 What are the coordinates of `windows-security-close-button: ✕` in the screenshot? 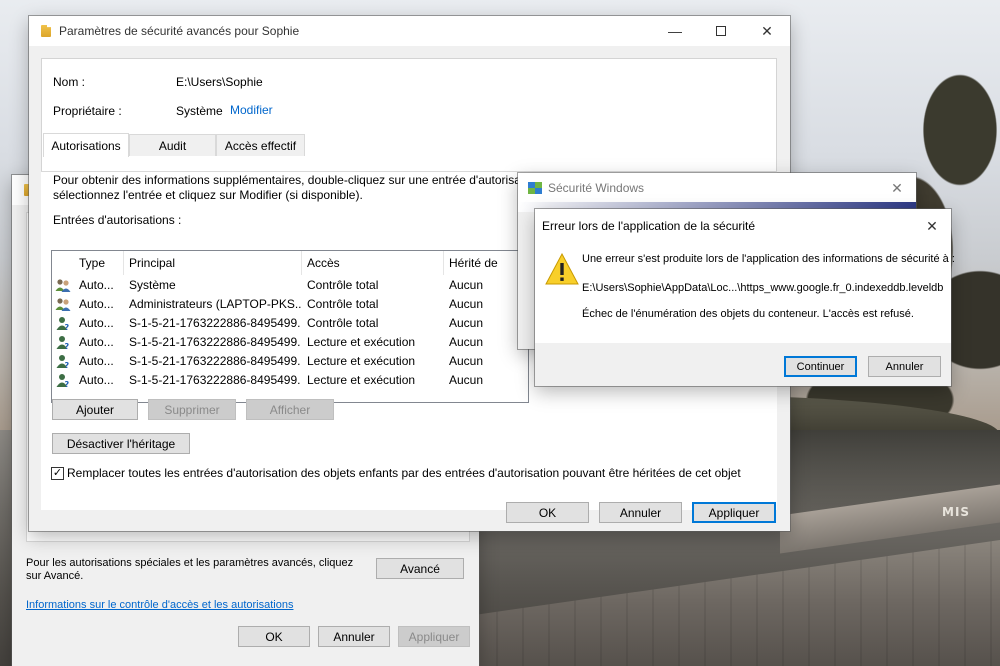 It's located at (897, 188).